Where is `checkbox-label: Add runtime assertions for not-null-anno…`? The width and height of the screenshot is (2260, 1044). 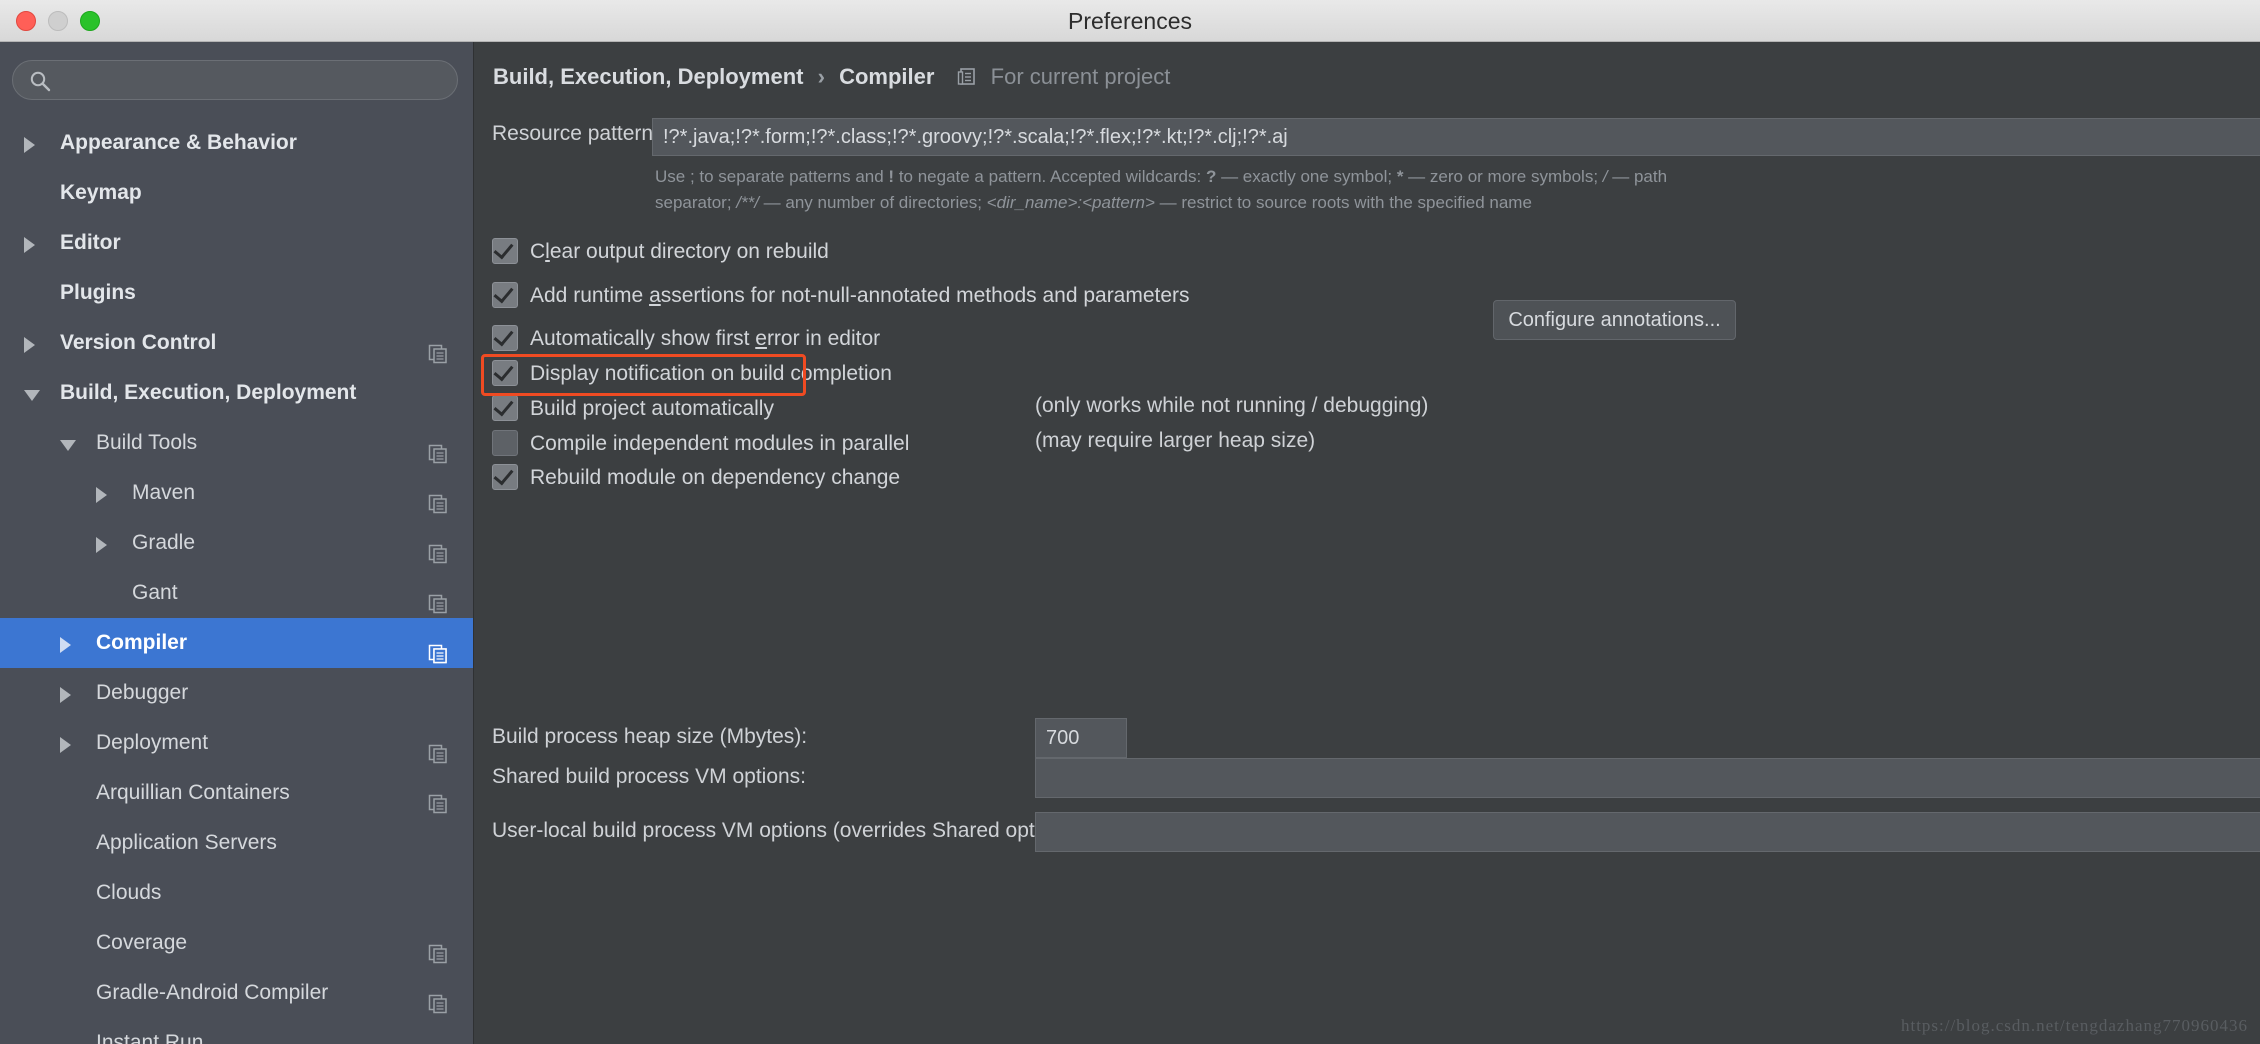 checkbox-label: Add runtime assertions for not-null-anno… is located at coordinates (860, 297).